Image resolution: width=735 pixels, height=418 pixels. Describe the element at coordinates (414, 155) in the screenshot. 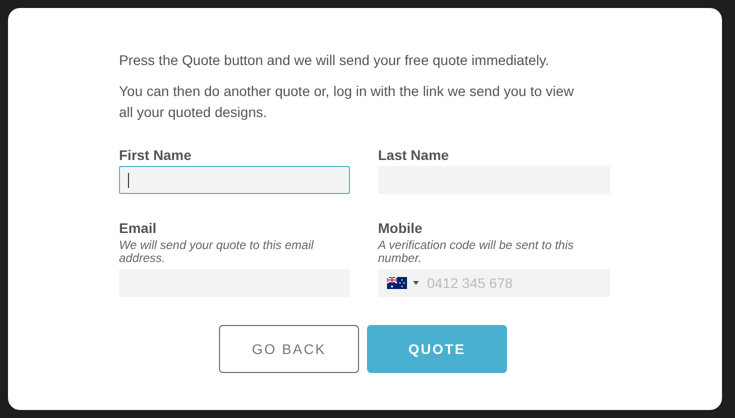

I see `field-label: Last Name` at that location.